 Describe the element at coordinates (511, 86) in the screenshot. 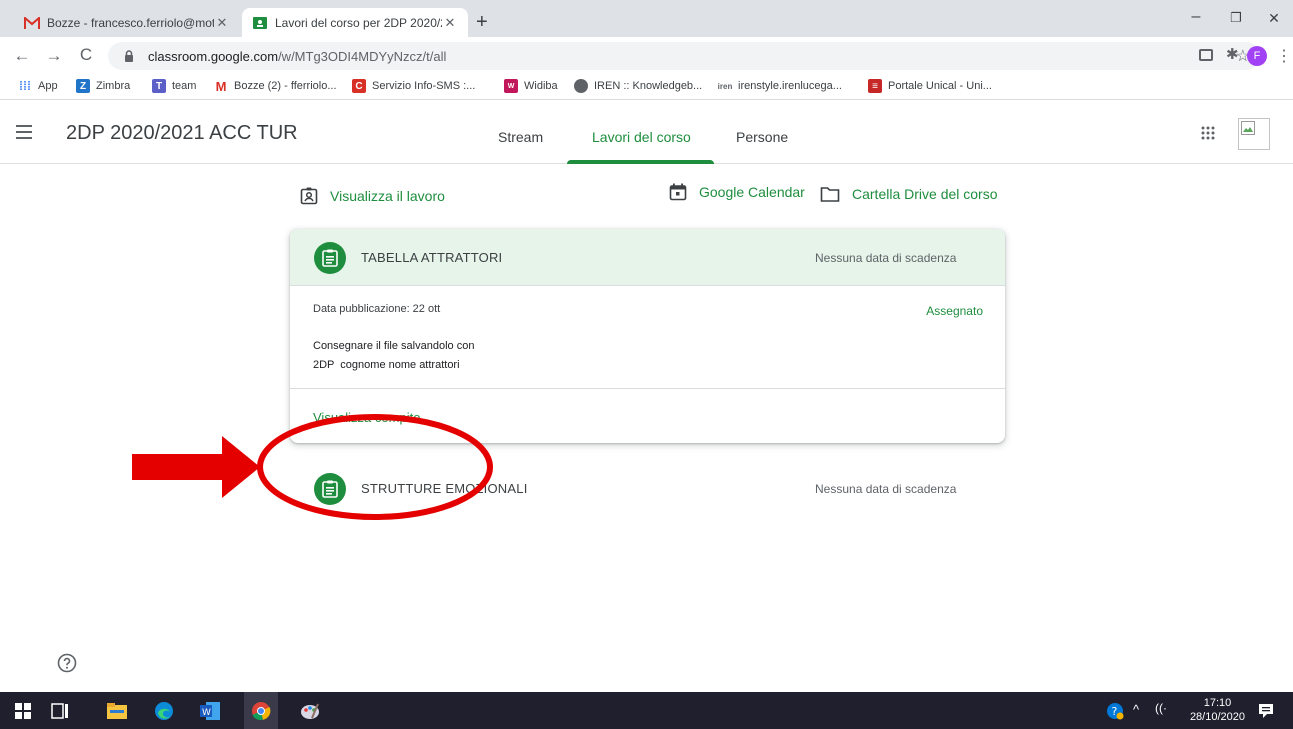

I see `widiba-icon: W` at that location.